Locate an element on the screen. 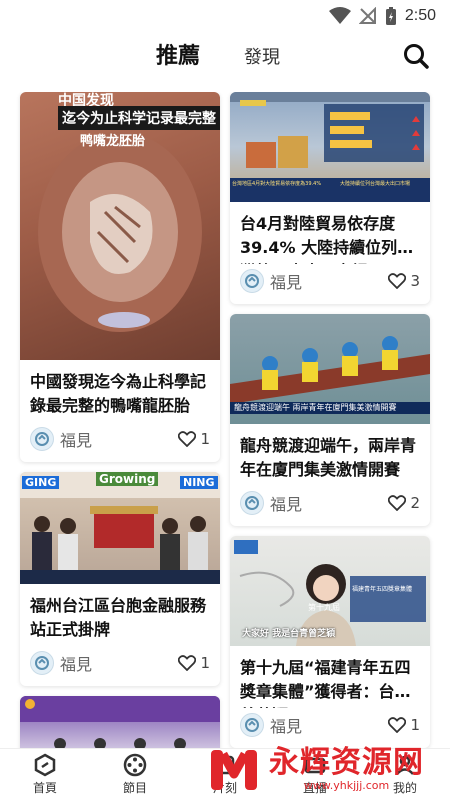 The image size is (450, 800). like-count: 2 is located at coordinates (415, 503).